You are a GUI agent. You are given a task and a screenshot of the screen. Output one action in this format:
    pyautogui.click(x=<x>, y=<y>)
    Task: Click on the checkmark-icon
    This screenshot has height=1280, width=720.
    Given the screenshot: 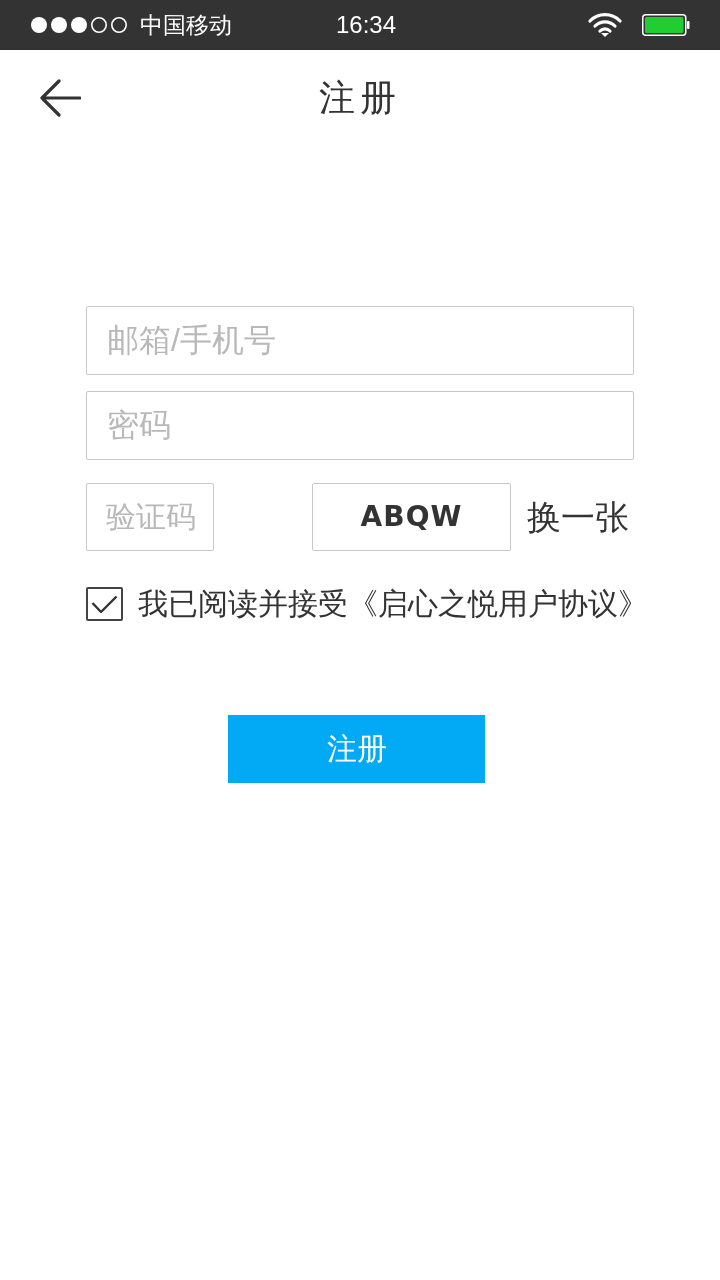 What is the action you would take?
    pyautogui.click(x=104, y=604)
    